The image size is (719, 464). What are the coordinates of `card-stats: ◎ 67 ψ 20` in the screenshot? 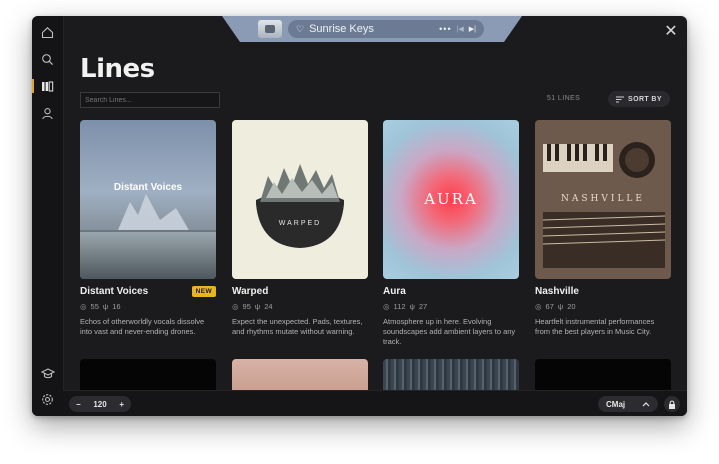 It's located at (603, 306).